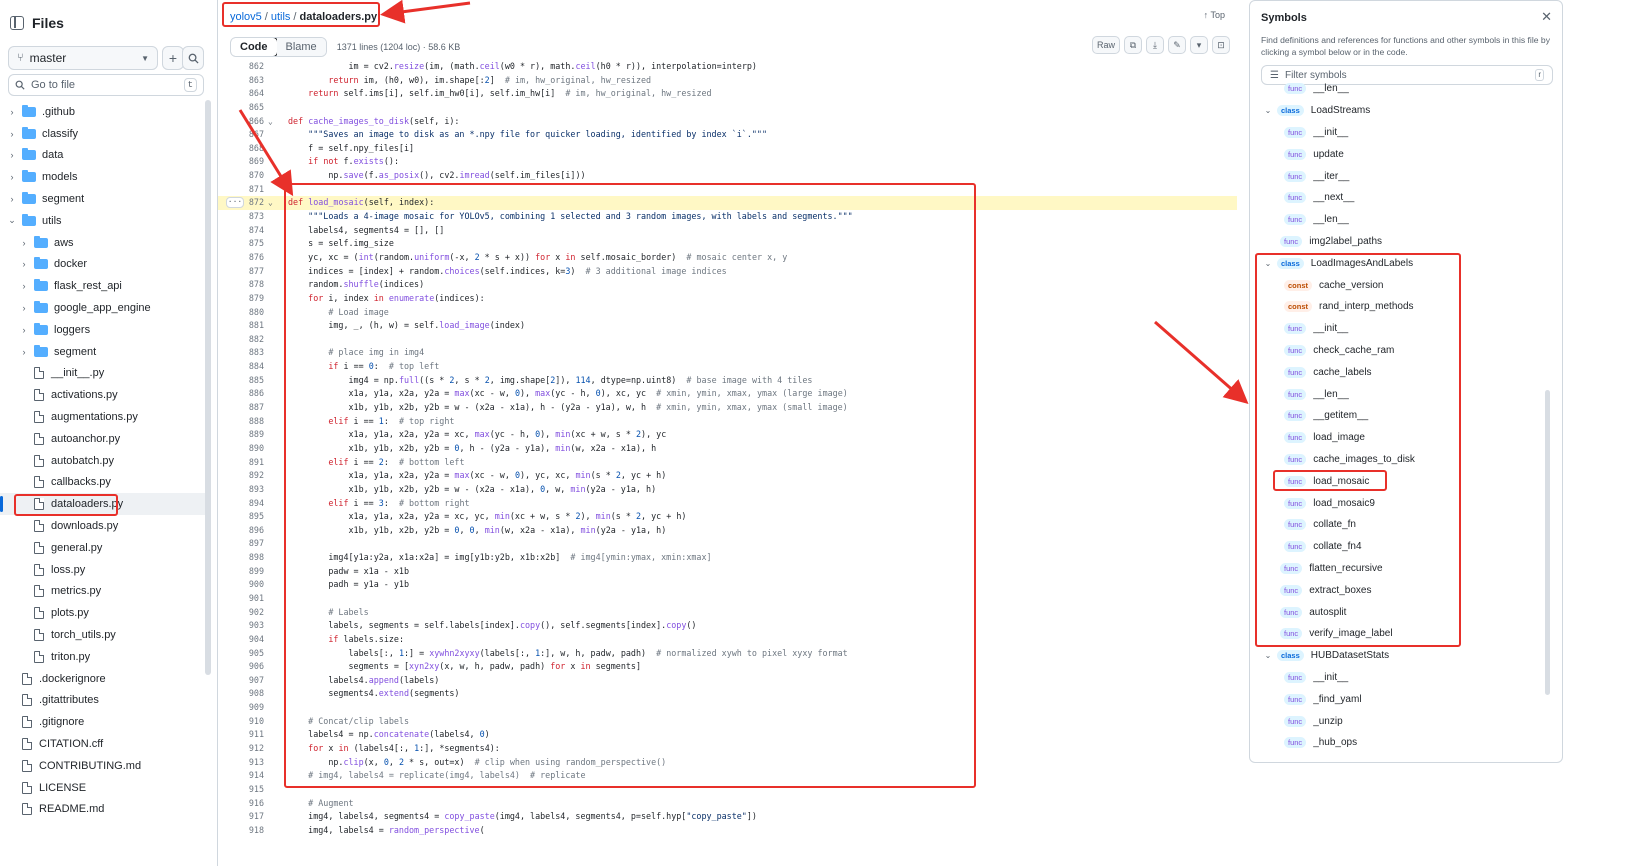 The image size is (1643, 866). What do you see at coordinates (301, 47) in the screenshot?
I see `tab-blame: Blame` at bounding box center [301, 47].